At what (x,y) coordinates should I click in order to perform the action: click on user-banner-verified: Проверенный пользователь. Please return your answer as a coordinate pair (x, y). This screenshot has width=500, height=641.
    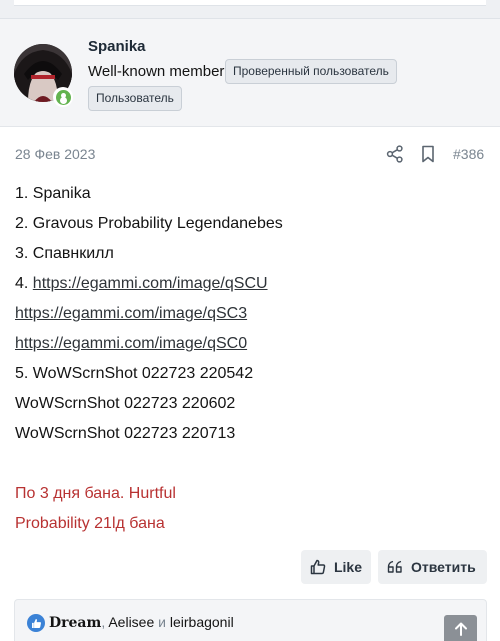
    Looking at the image, I should click on (311, 71).